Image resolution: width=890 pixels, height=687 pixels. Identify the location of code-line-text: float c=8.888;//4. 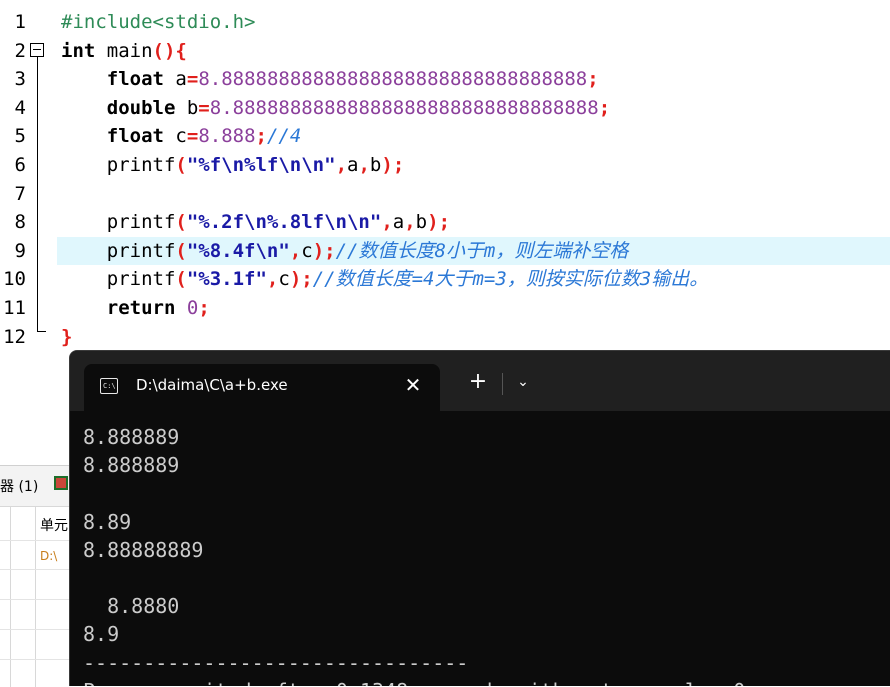
(181, 136).